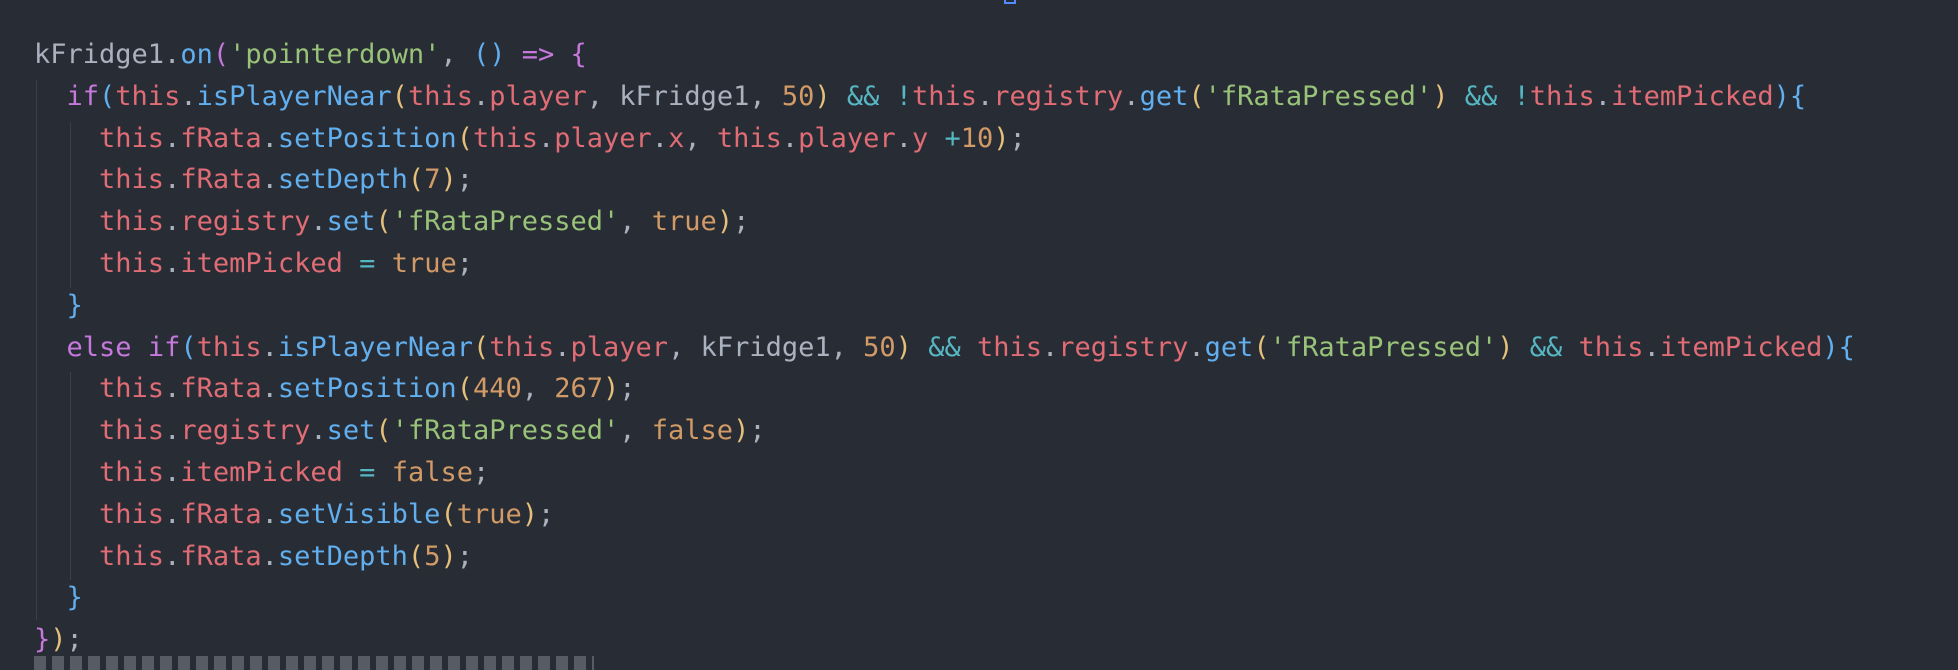 The height and width of the screenshot is (670, 1958). I want to click on code-line: this.itemPicked = false;, so click(261, 473).